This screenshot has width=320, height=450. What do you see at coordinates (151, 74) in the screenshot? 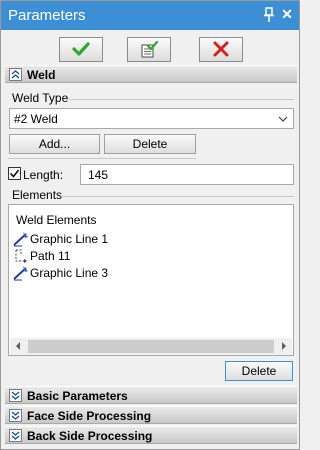
I see `weld-section-header: Weld` at bounding box center [151, 74].